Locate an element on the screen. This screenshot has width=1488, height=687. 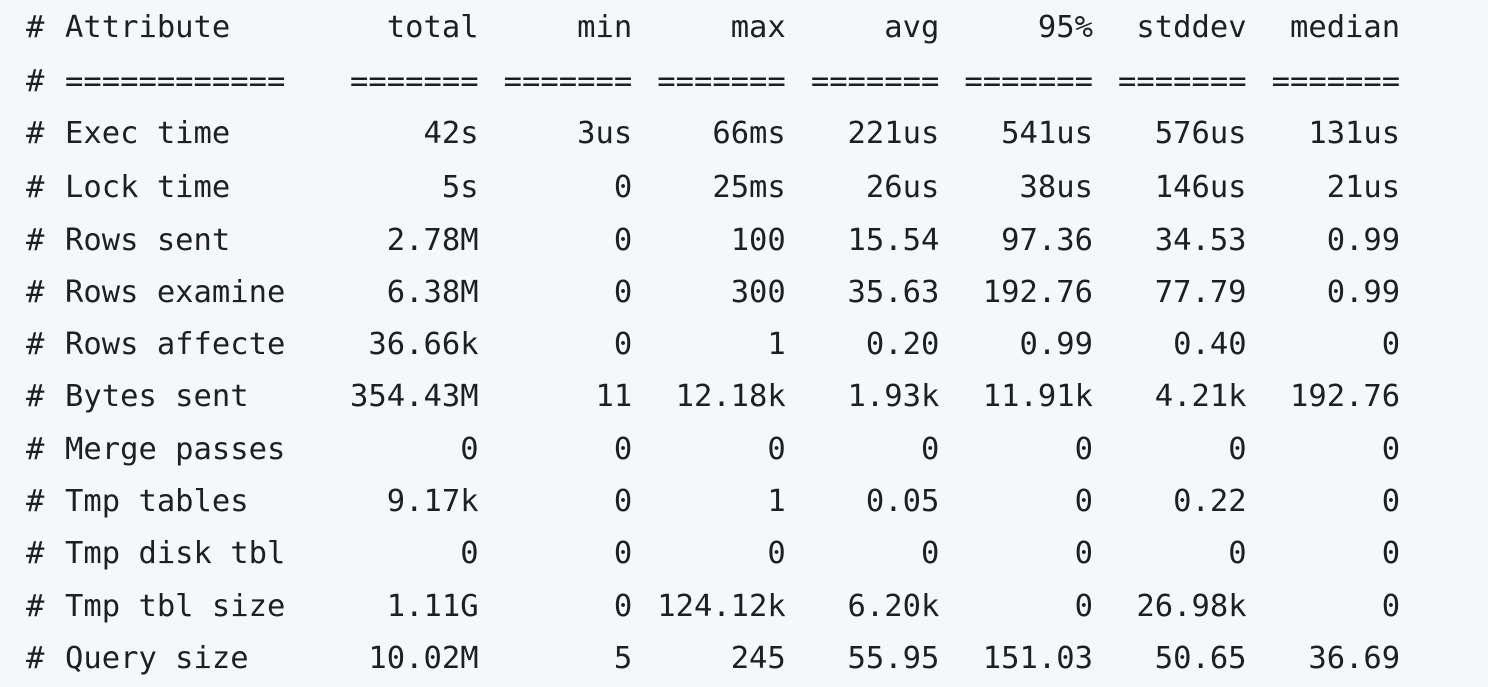
row-attribute: Bytes sent is located at coordinates (157, 397).